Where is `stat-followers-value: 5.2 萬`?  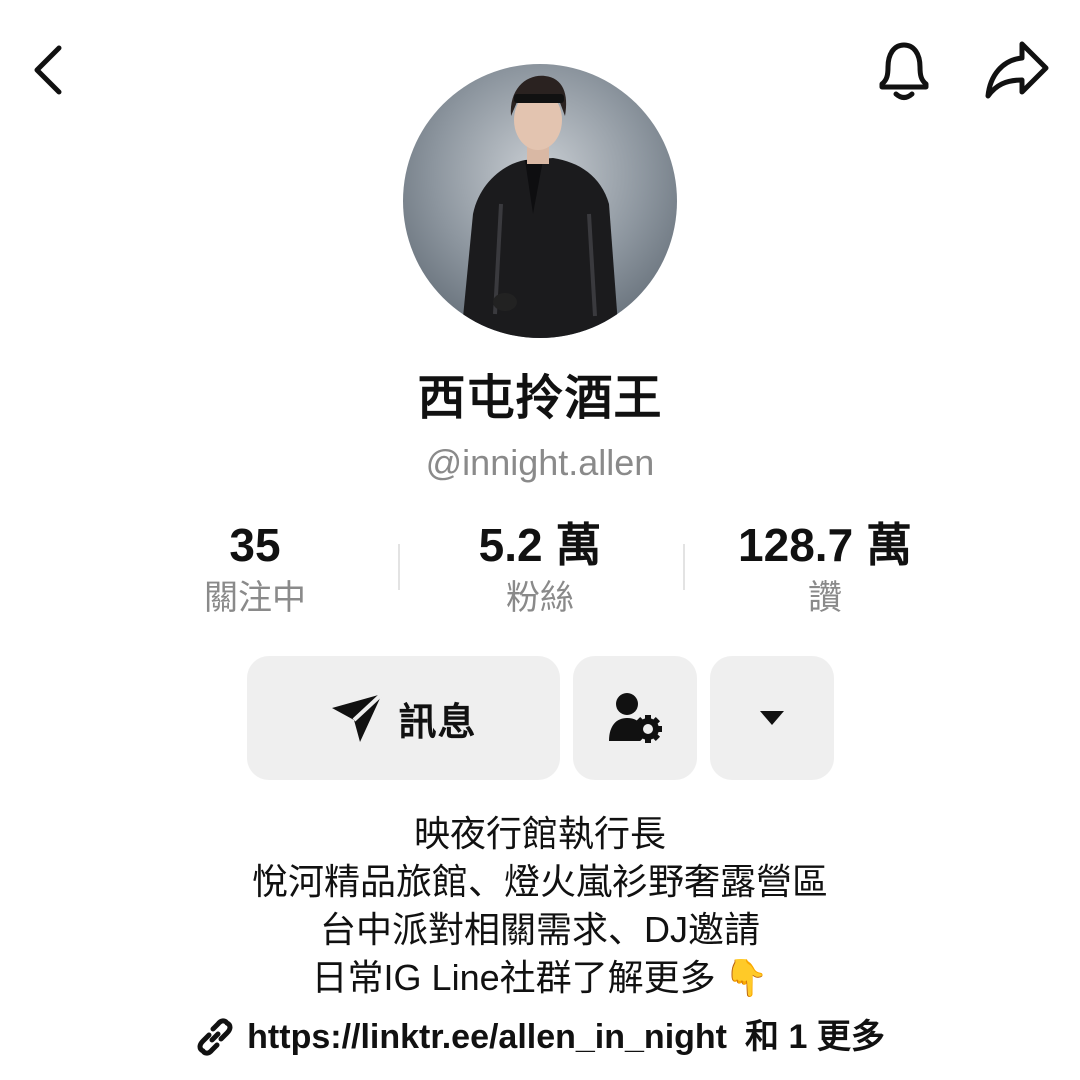
stat-followers-value: 5.2 萬 is located at coordinates (540, 545).